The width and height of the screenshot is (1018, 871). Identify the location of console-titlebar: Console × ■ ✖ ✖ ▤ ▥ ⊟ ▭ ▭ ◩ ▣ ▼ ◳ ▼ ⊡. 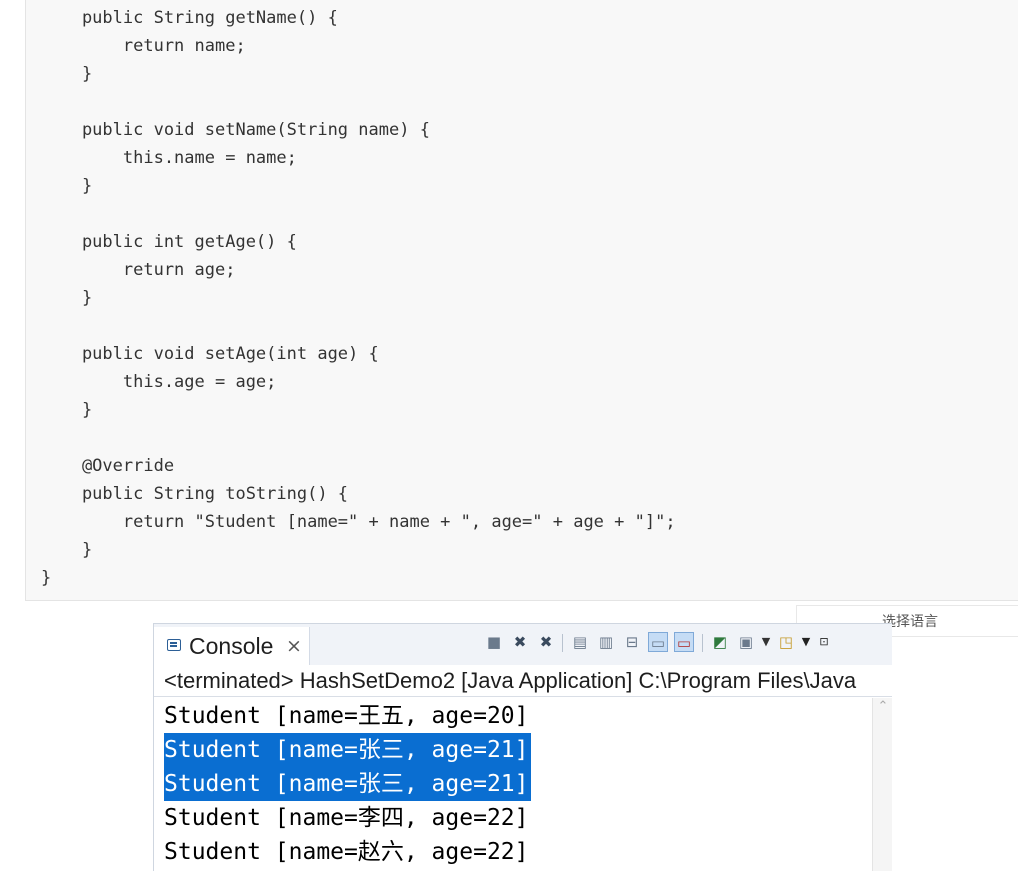
(523, 644).